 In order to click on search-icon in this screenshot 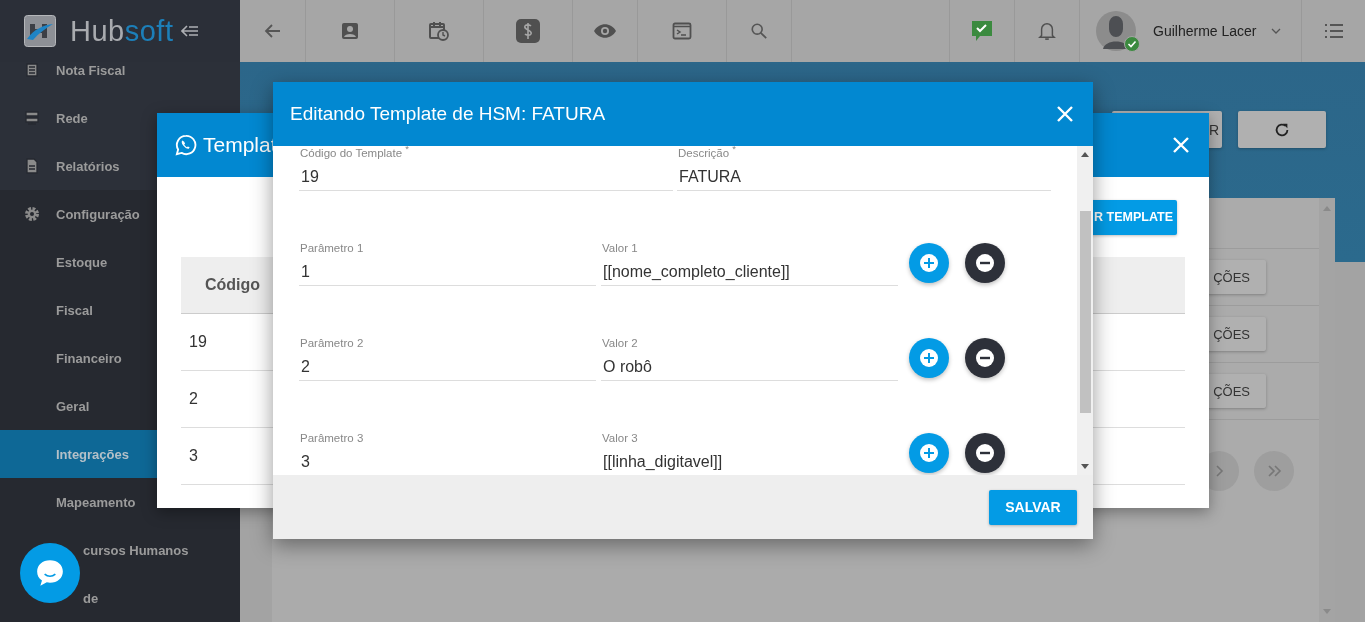, I will do `click(759, 31)`.